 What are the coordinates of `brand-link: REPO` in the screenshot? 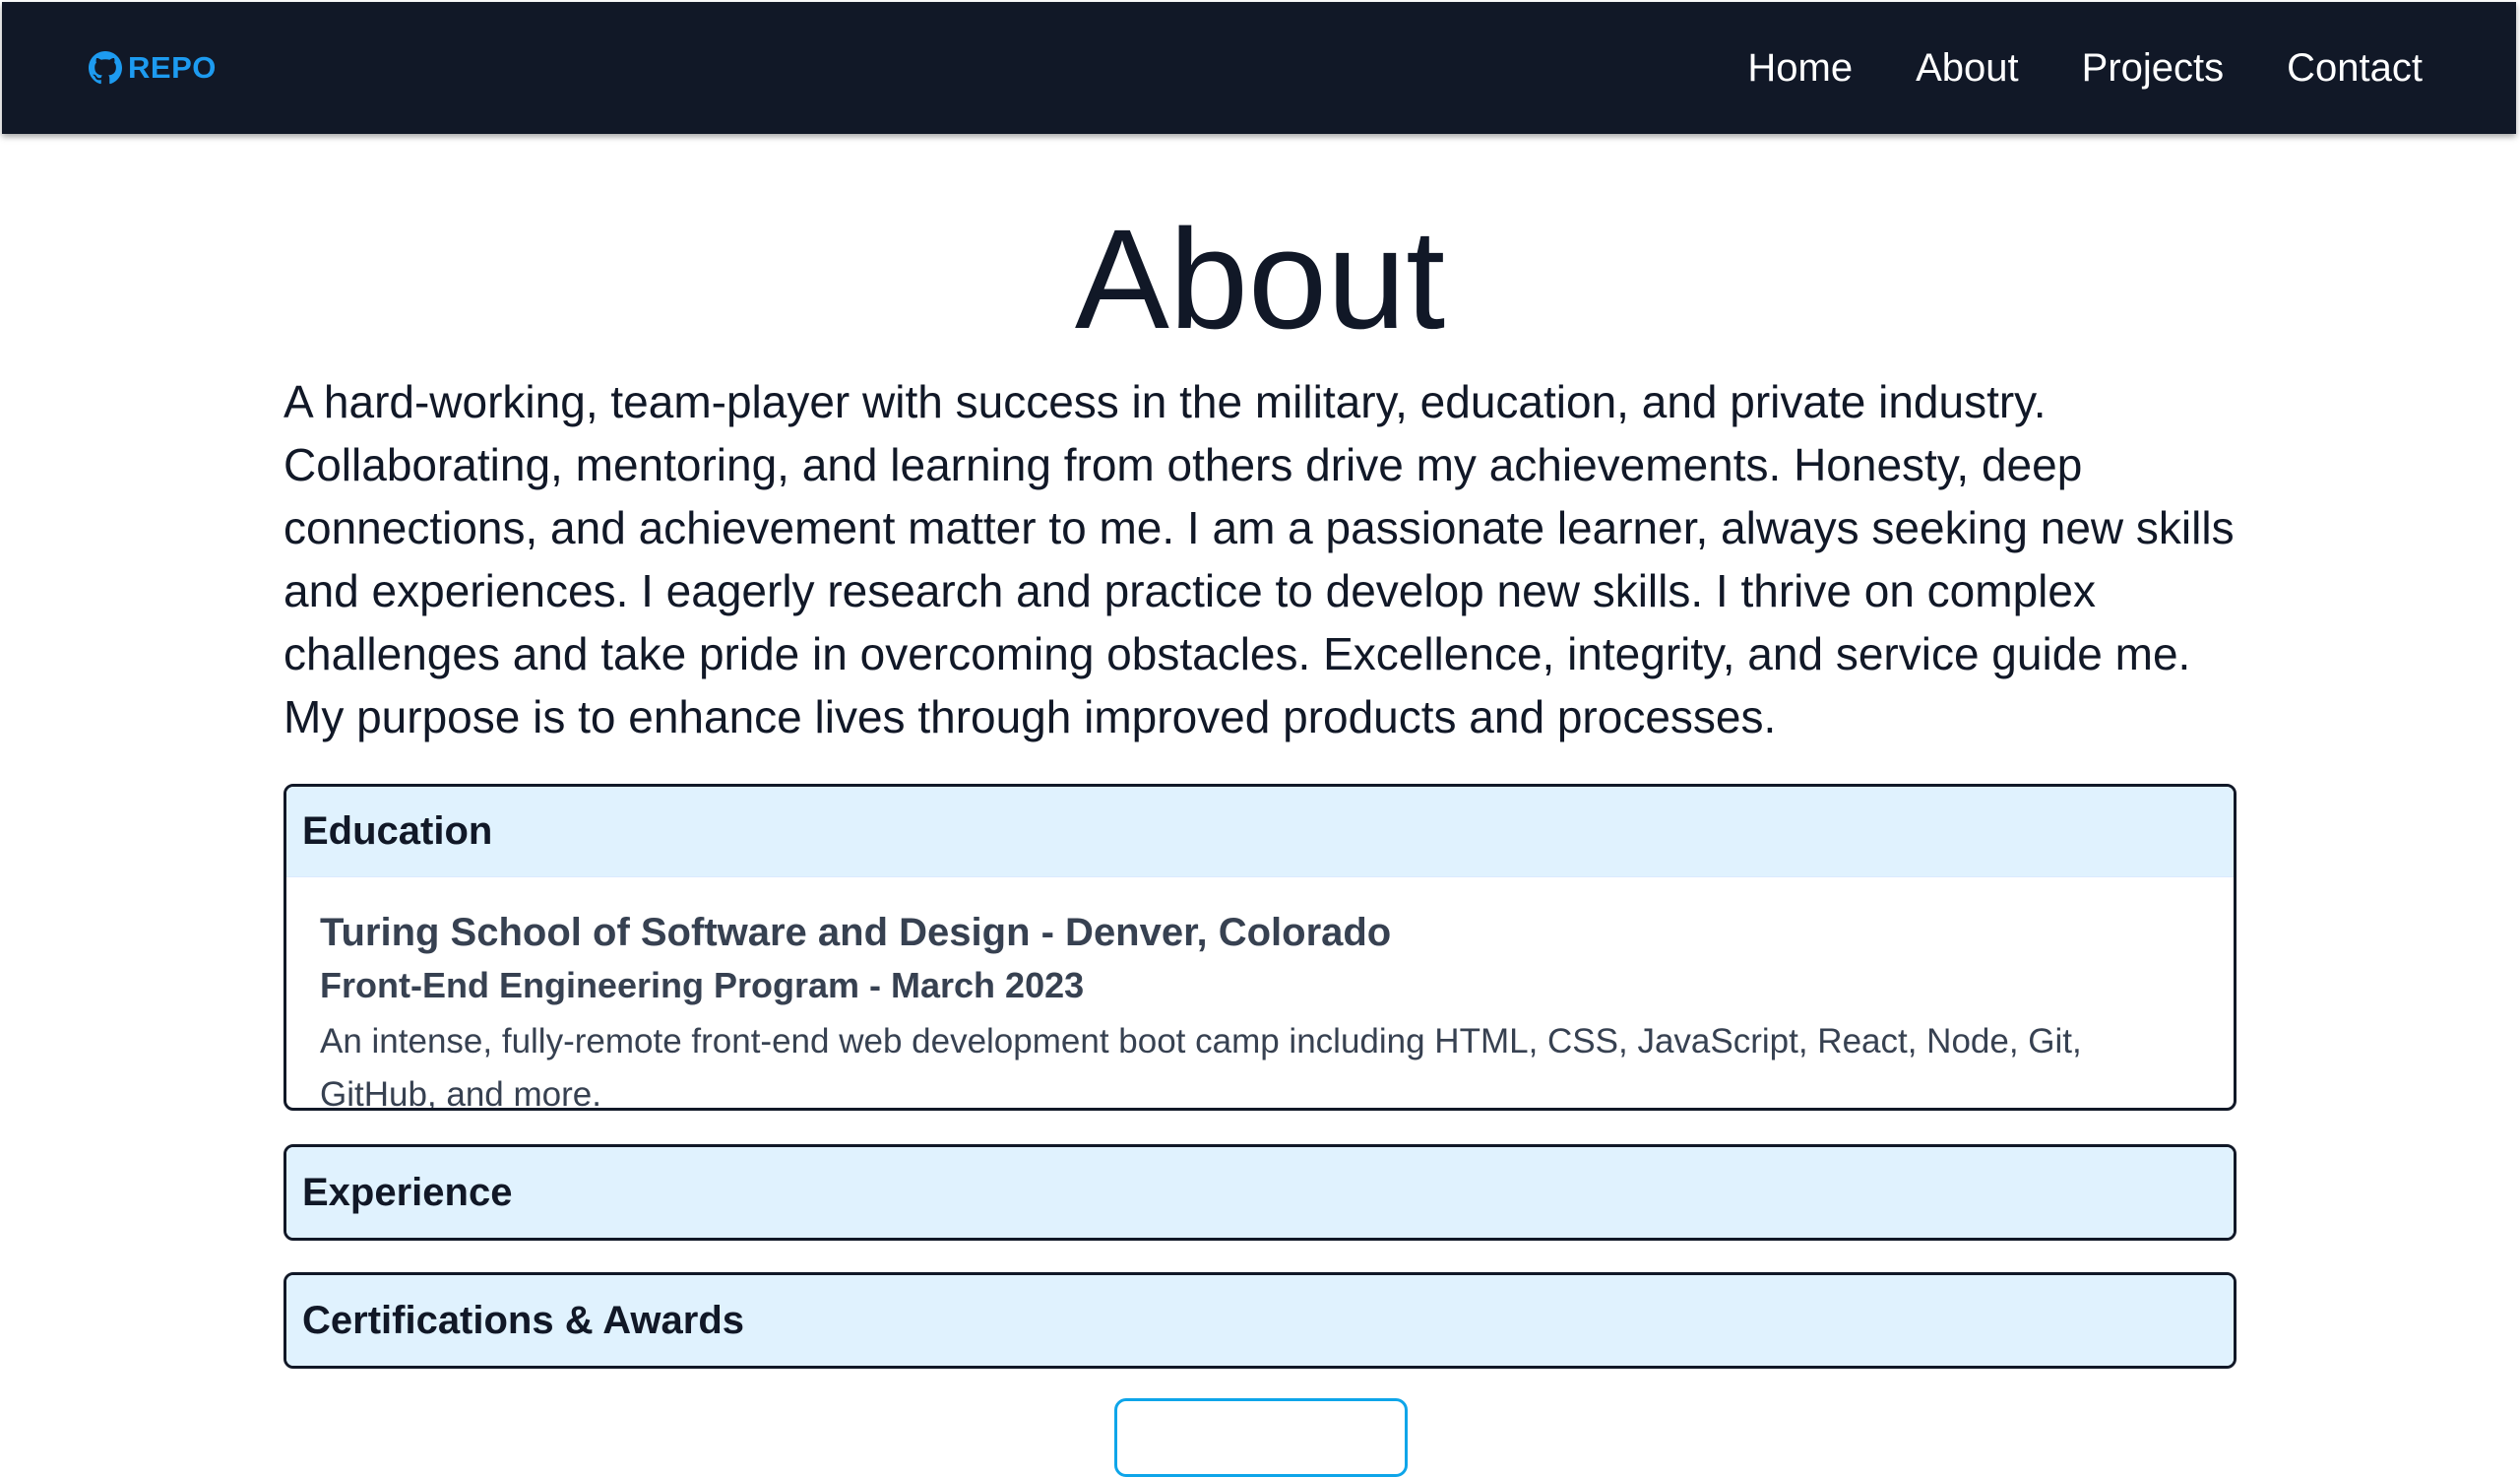 It's located at (153, 68).